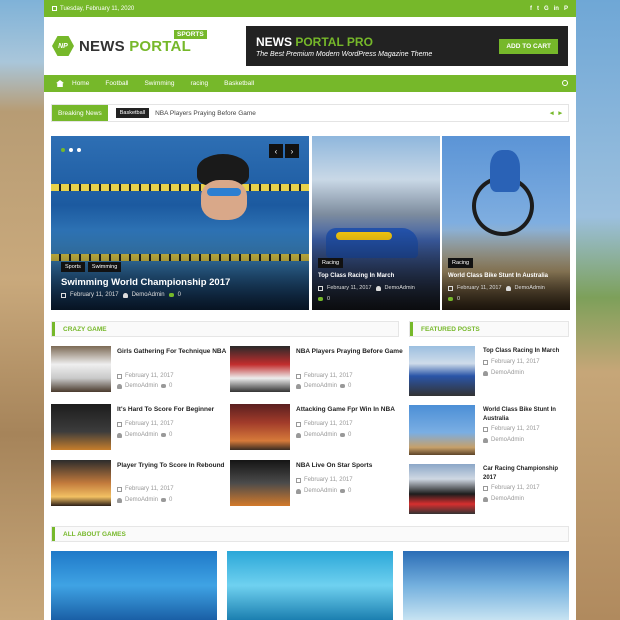  What do you see at coordinates (172, 409) in the screenshot?
I see `post-title: It's Hard To Score For Beginner` at bounding box center [172, 409].